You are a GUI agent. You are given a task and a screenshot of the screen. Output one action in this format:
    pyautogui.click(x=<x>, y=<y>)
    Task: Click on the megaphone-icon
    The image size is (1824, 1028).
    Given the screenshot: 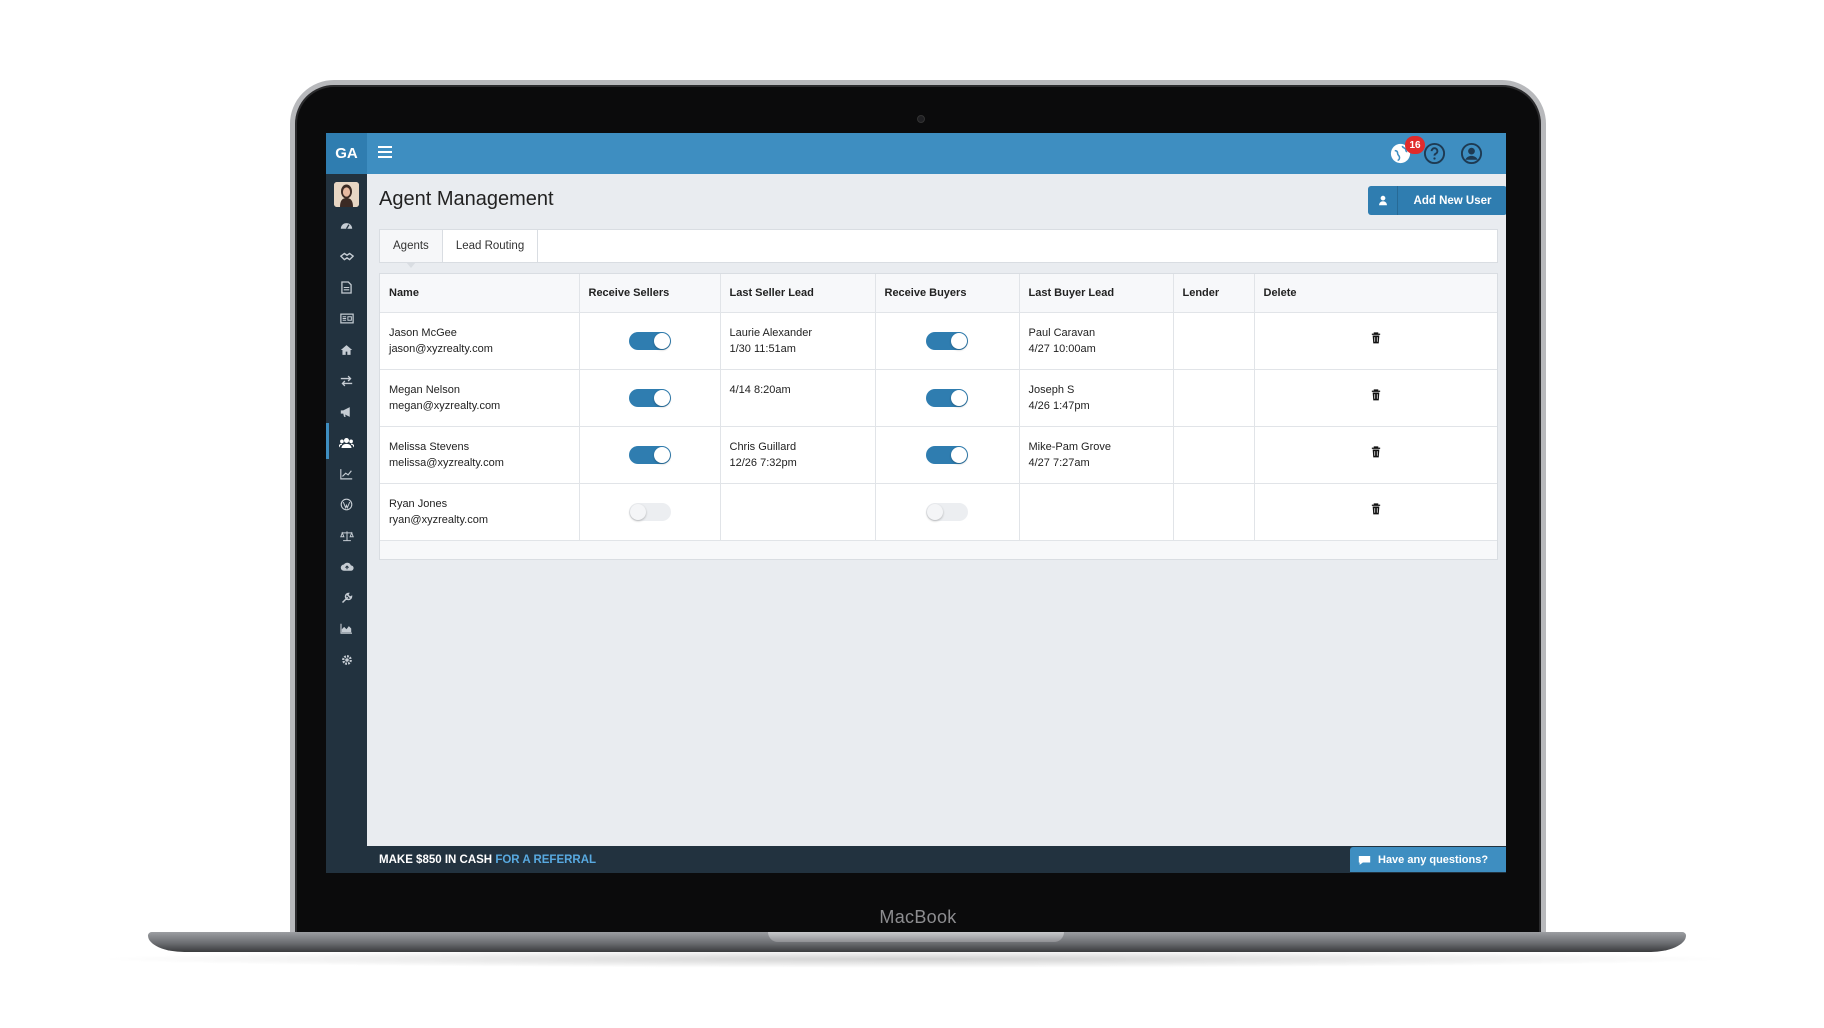 What is the action you would take?
    pyautogui.click(x=346, y=411)
    